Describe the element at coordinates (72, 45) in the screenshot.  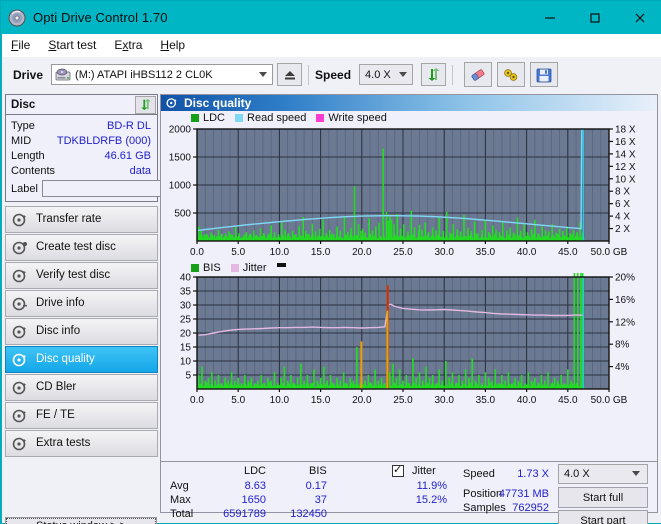
I see `menu-start-test: Start test` at that location.